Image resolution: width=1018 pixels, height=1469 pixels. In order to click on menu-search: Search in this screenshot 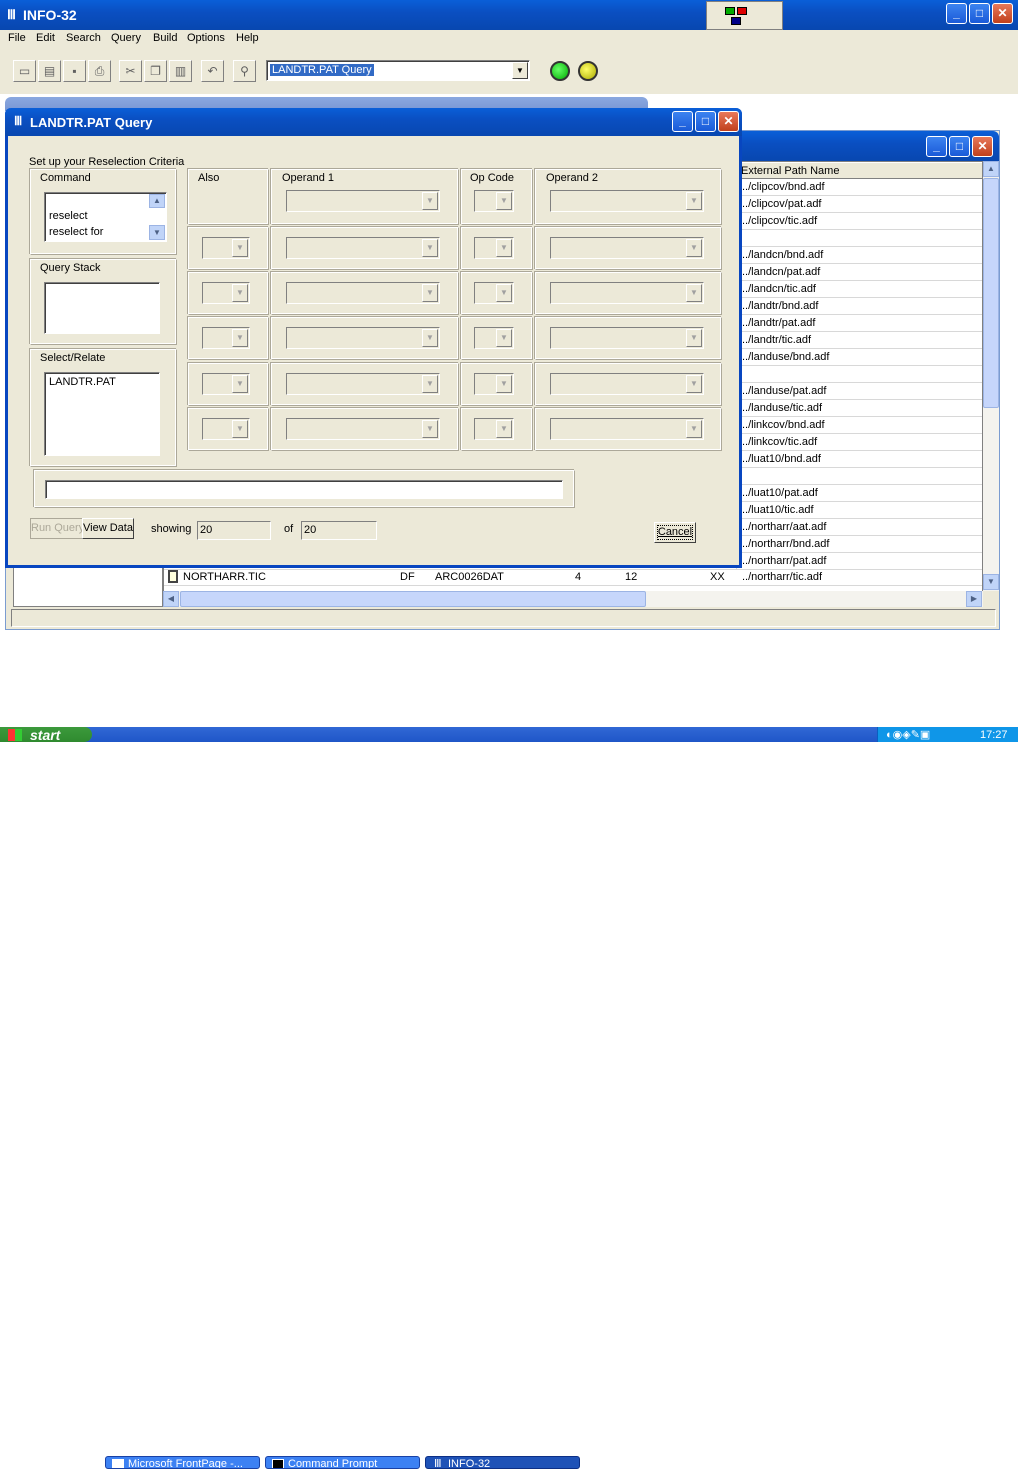, I will do `click(83, 38)`.